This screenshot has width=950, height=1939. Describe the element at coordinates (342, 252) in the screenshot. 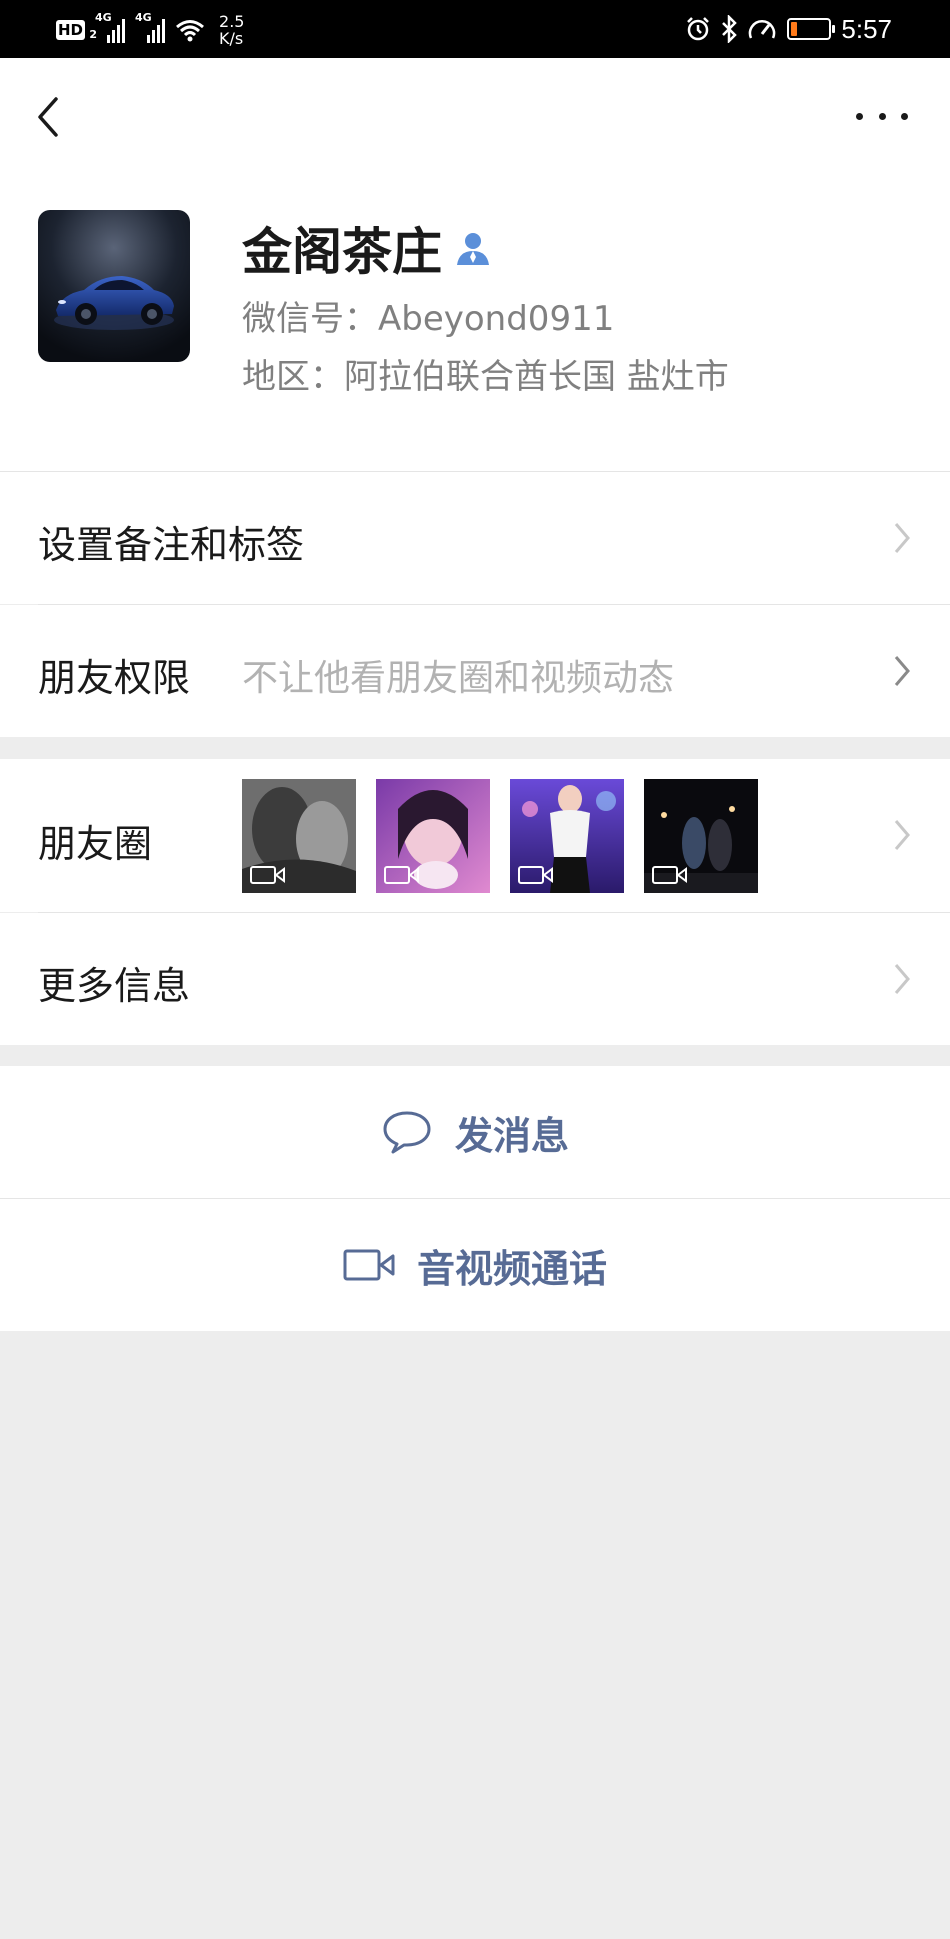

I see `contact-name: 金阁茶庄` at that location.